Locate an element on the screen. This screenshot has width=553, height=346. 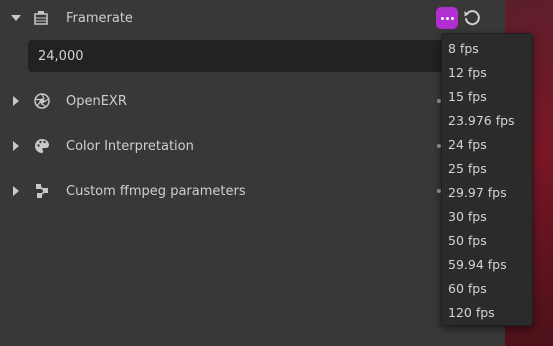
reset-icon is located at coordinates (472, 18).